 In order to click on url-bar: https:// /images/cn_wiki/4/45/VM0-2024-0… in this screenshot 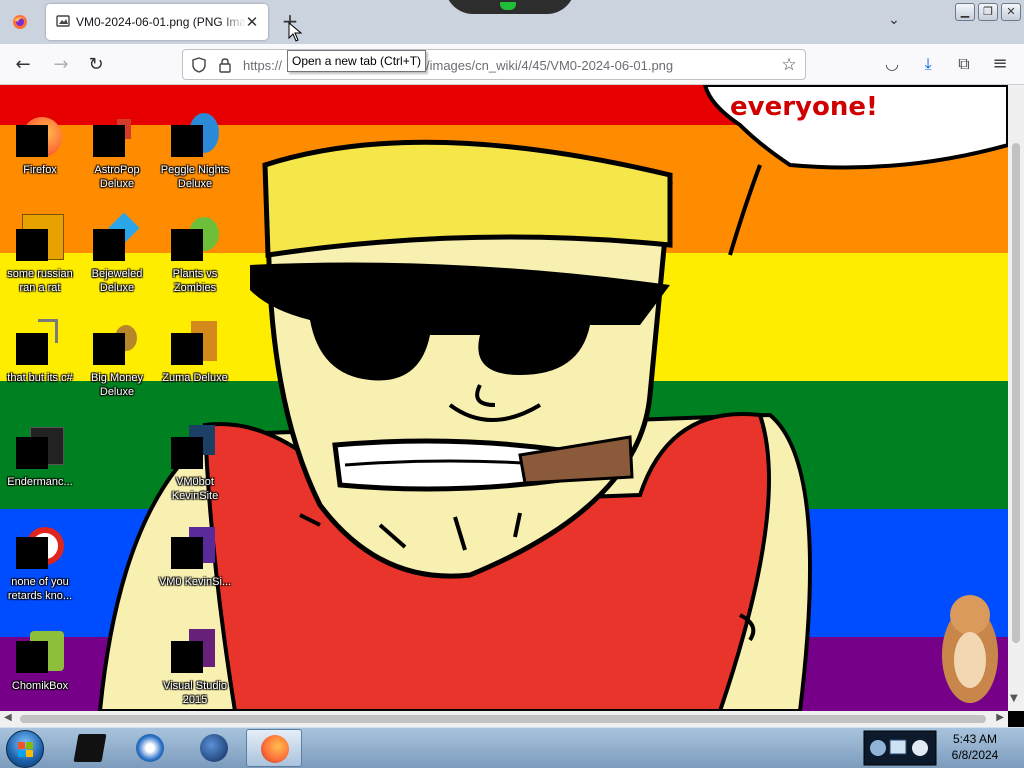, I will do `click(494, 64)`.